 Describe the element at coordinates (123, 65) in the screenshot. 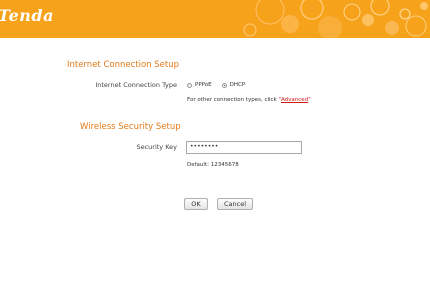

I see `internet-setup-title: Internet Connection Setup` at that location.